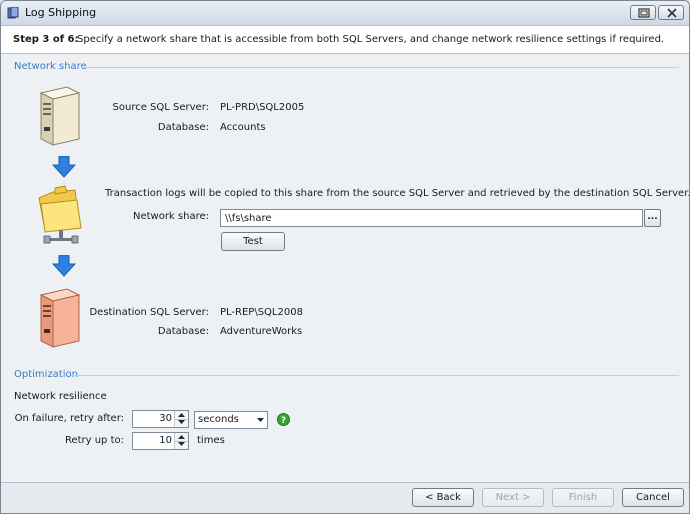 Image resolution: width=690 pixels, height=514 pixels. I want to click on destination-database-value: AdventureWorks, so click(261, 331).